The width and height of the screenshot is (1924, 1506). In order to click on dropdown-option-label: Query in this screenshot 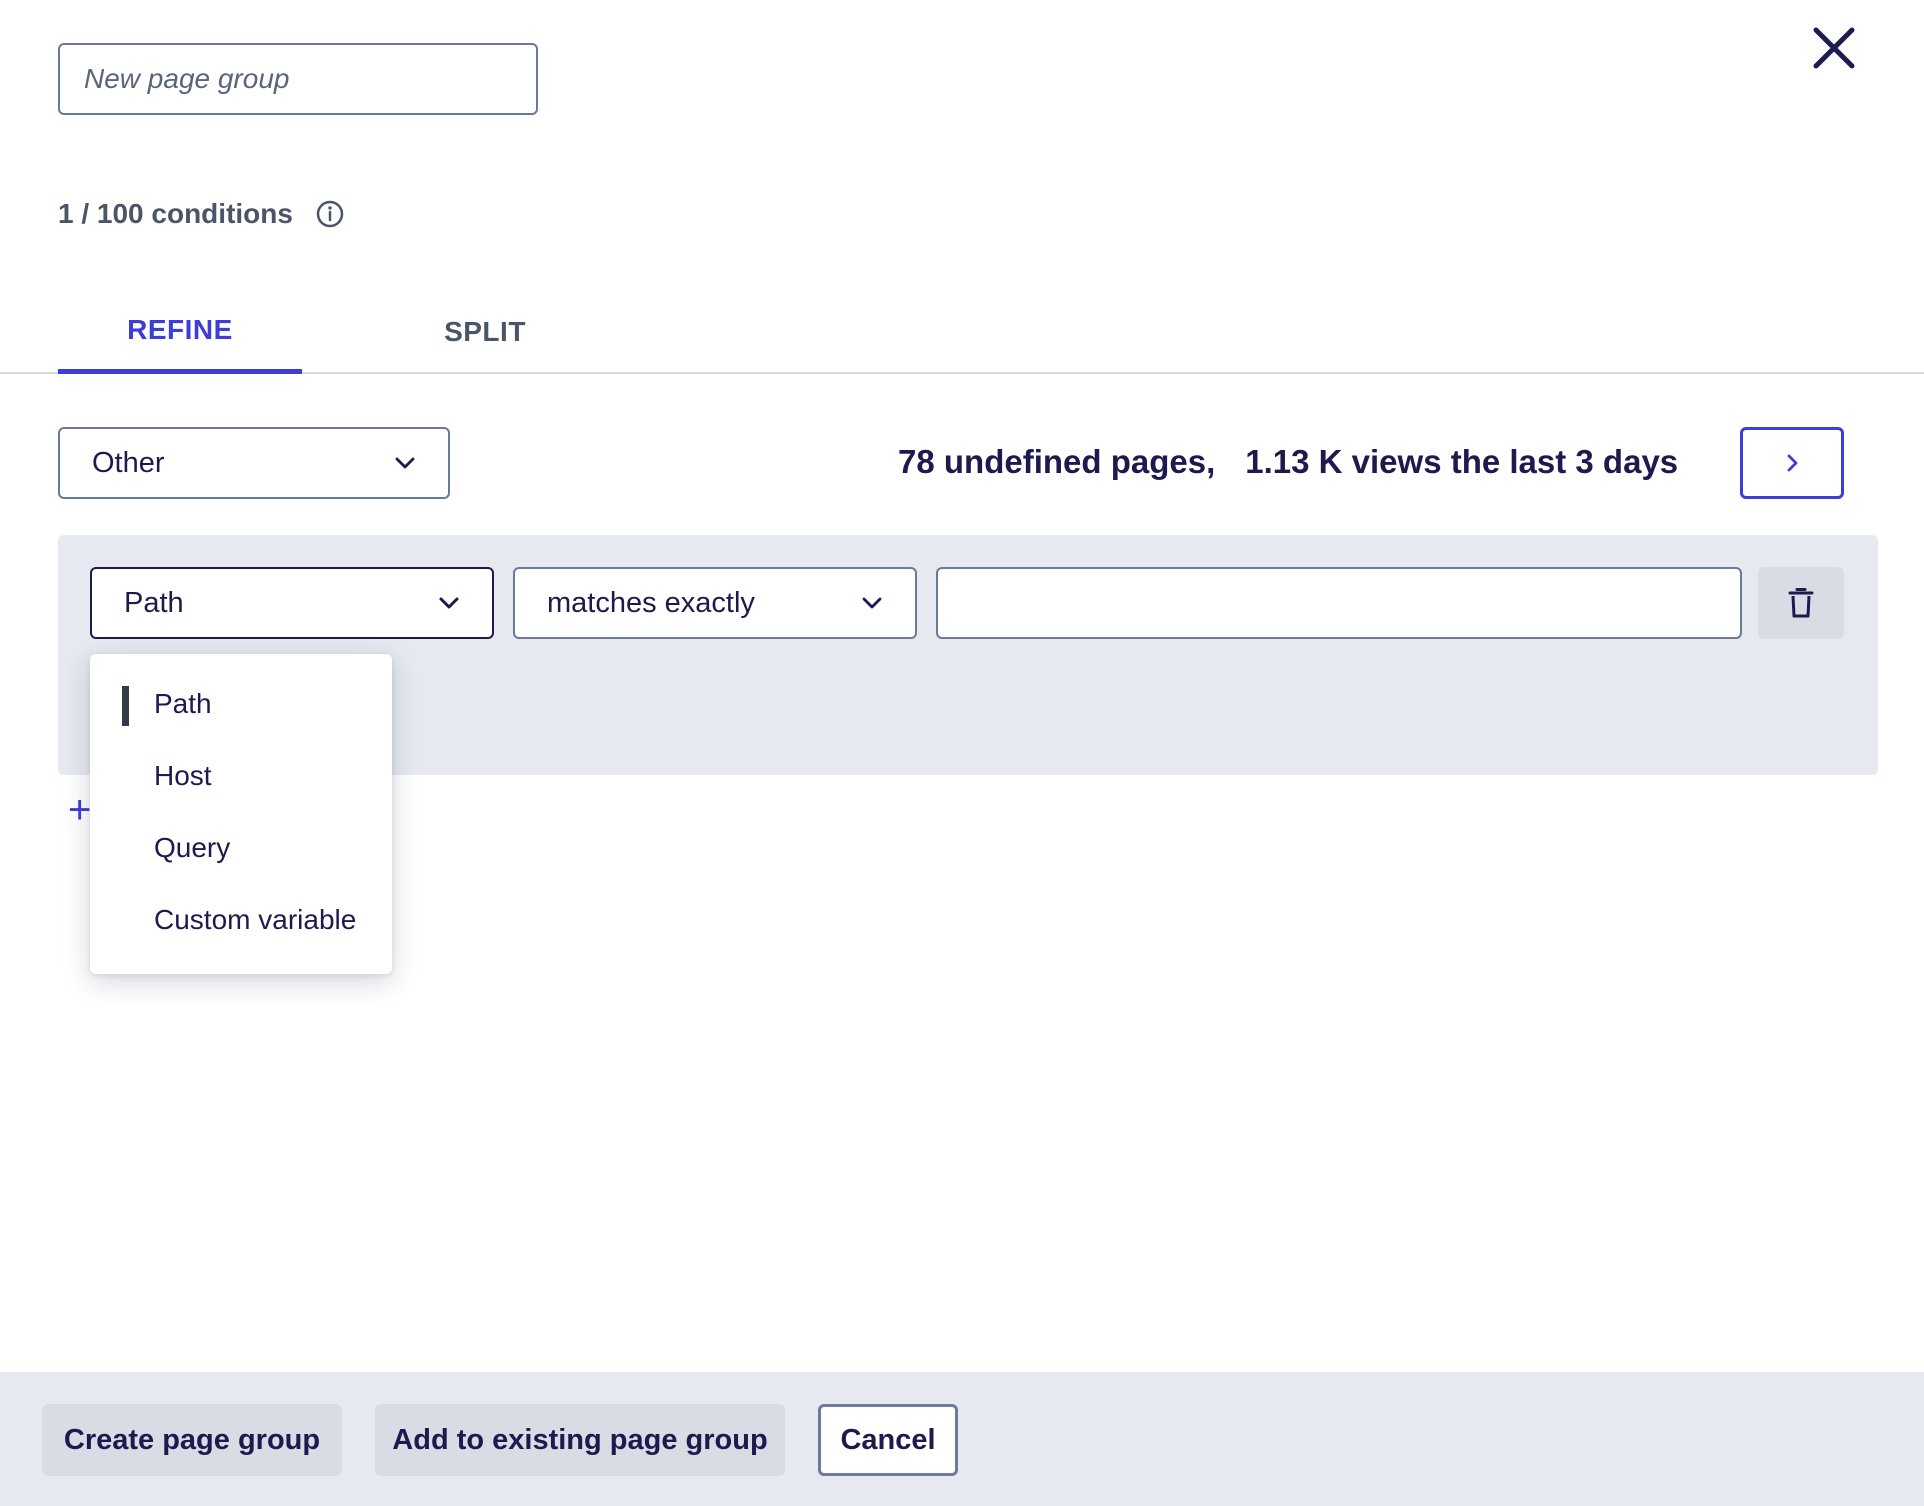, I will do `click(192, 847)`.